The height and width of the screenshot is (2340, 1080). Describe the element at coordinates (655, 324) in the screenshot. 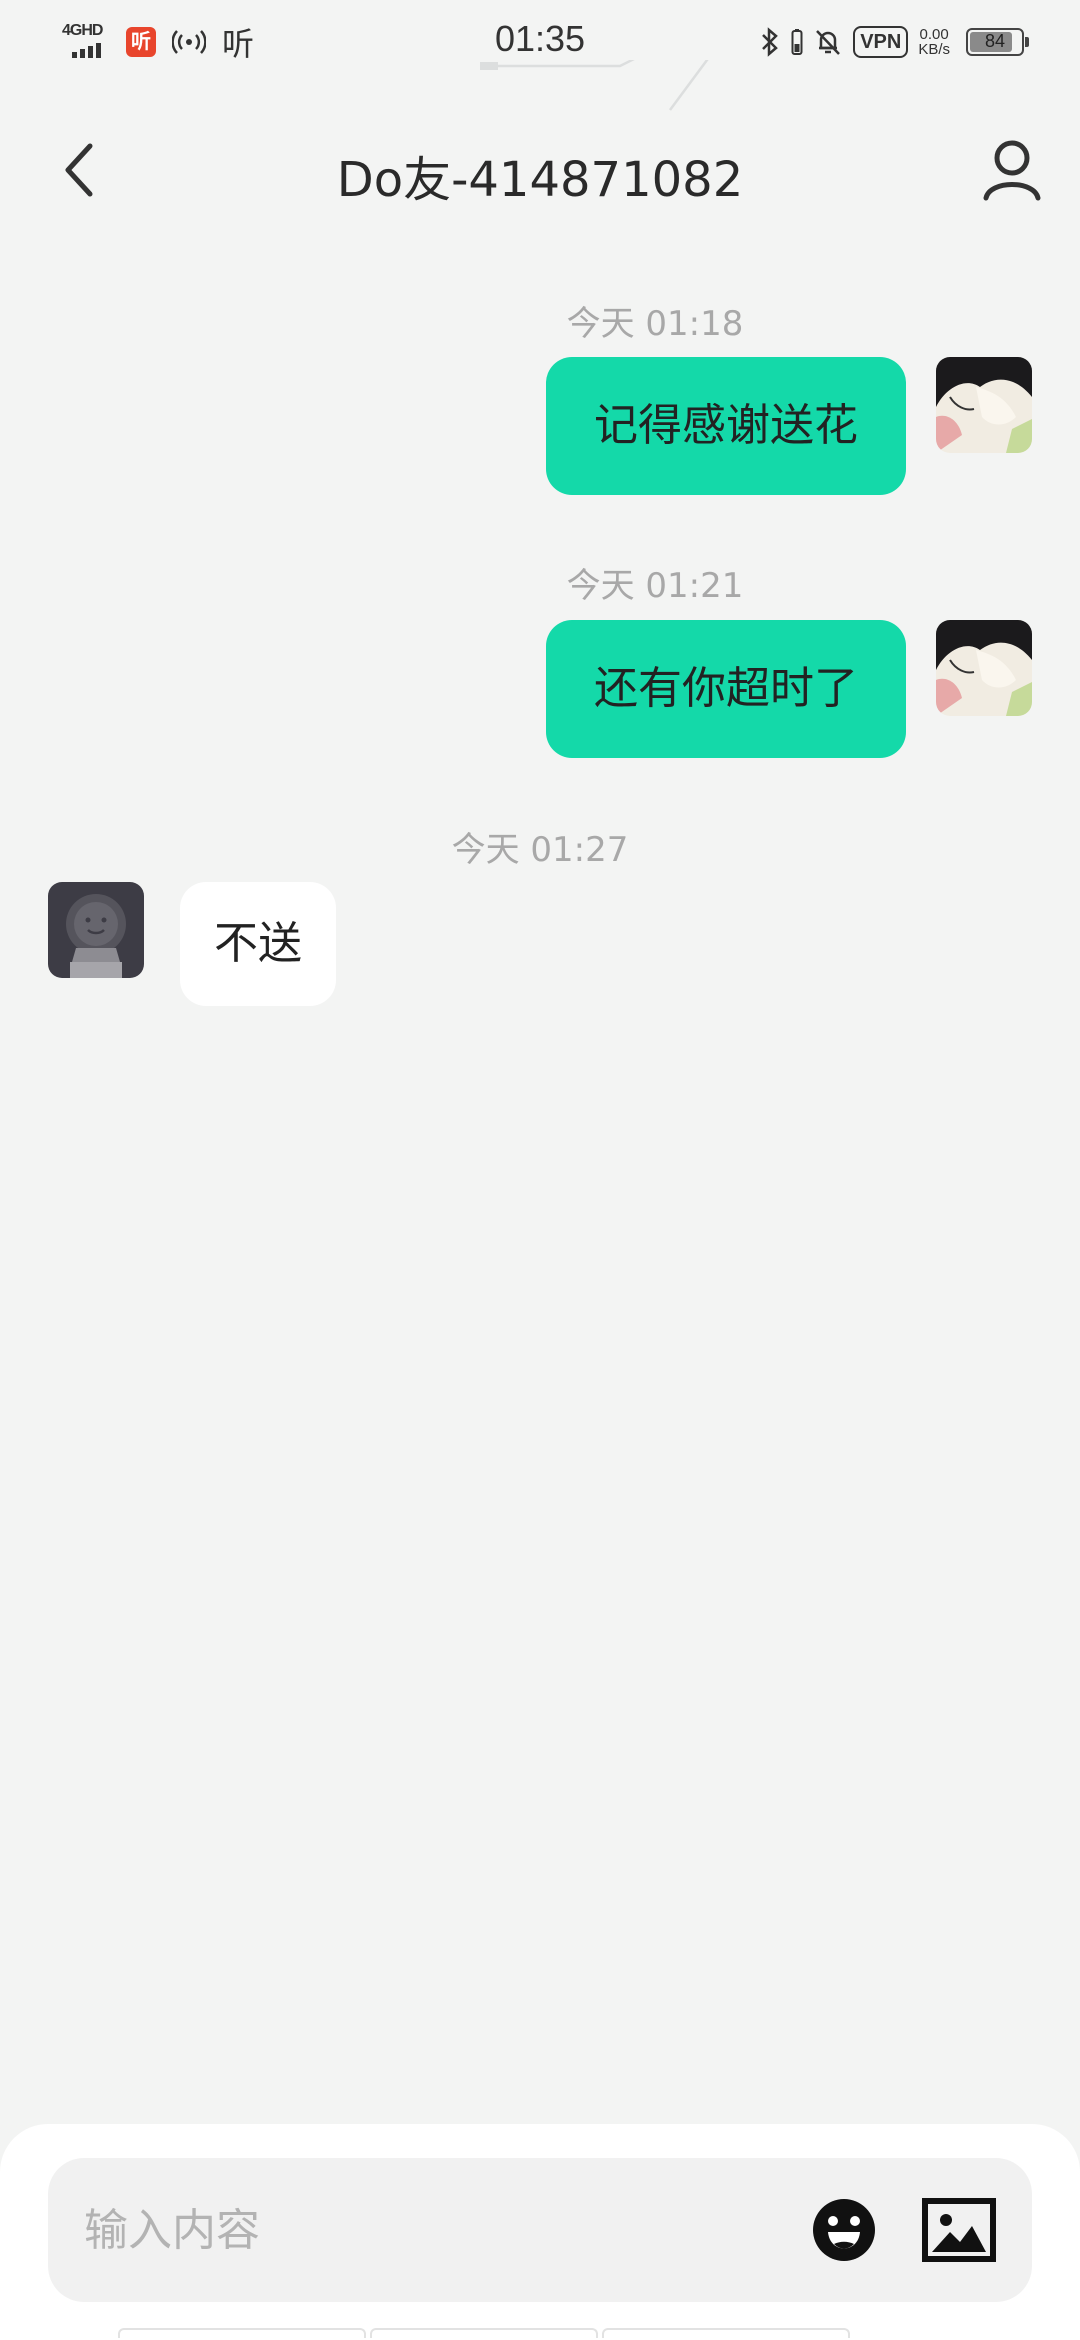

I see `message-timestamp: 今天 01:18` at that location.